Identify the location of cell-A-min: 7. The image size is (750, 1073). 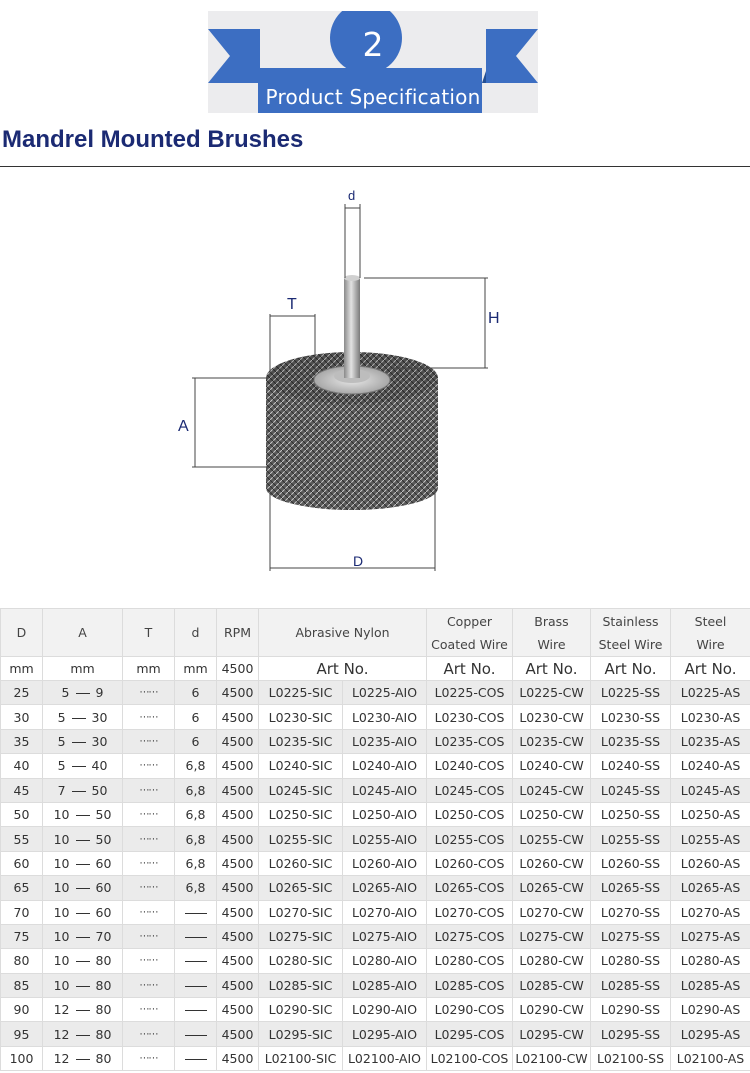
(61, 790).